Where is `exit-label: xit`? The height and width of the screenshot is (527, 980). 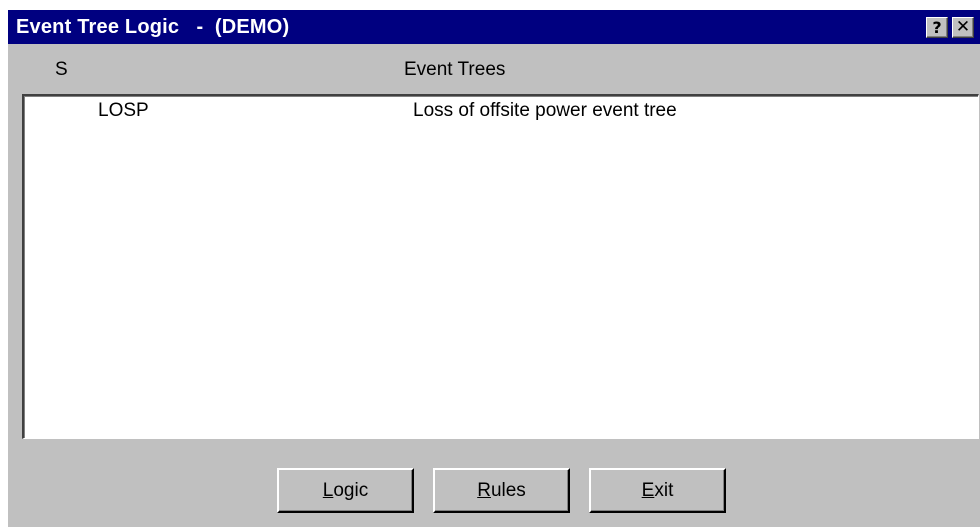 exit-label: xit is located at coordinates (664, 490).